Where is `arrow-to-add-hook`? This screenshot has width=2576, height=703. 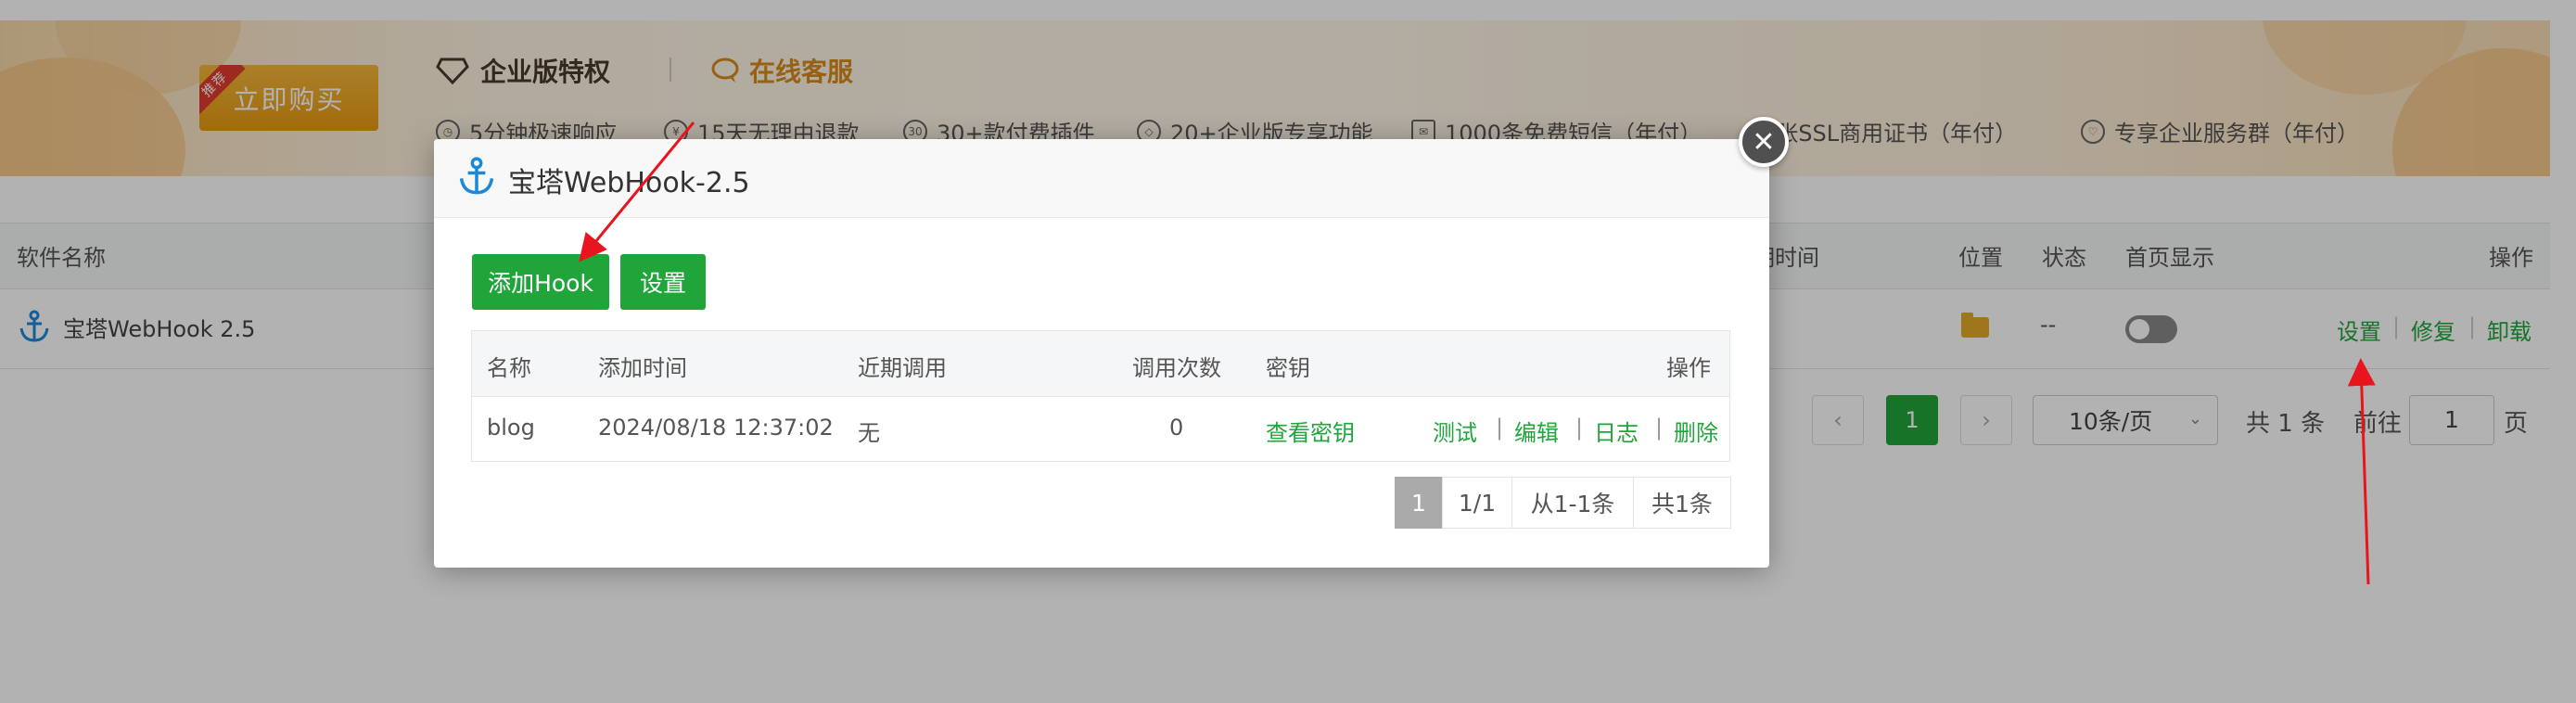
arrow-to-add-hook is located at coordinates (637, 191).